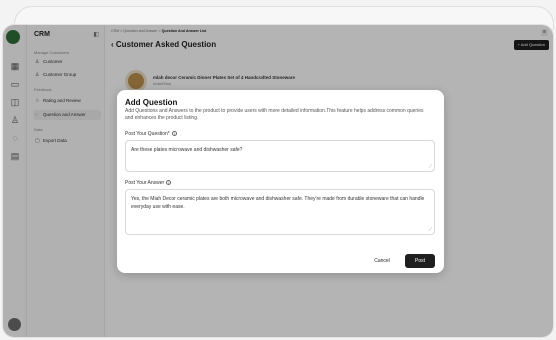  Describe the element at coordinates (147, 134) in the screenshot. I see `question-label-text: Post Your Question*` at that location.